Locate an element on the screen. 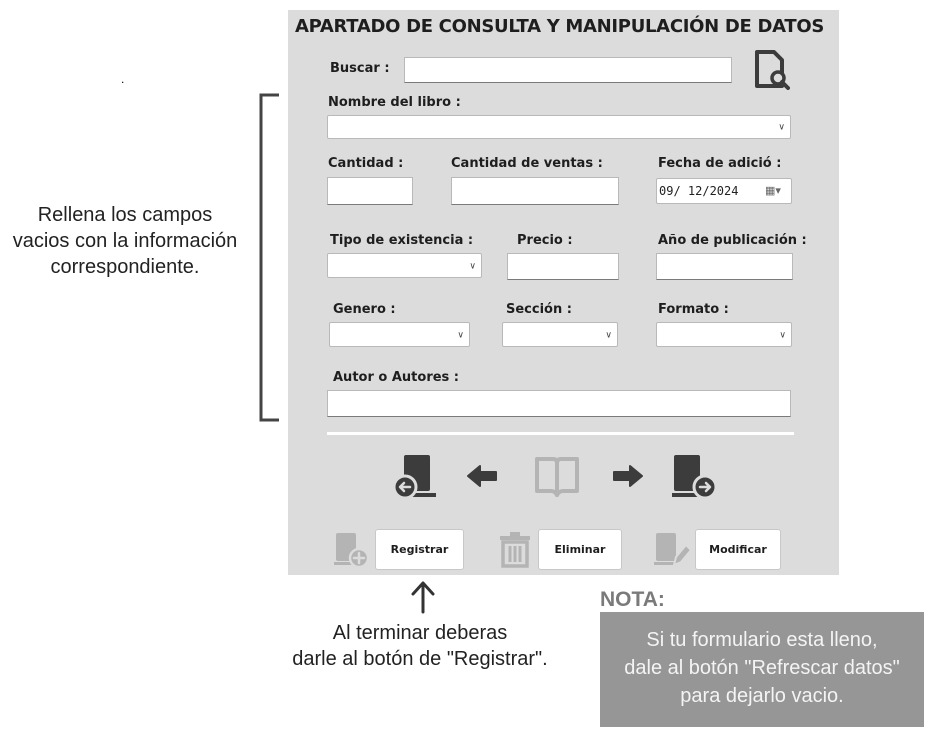 The width and height of the screenshot is (934, 737). quantity-input is located at coordinates (370, 191).